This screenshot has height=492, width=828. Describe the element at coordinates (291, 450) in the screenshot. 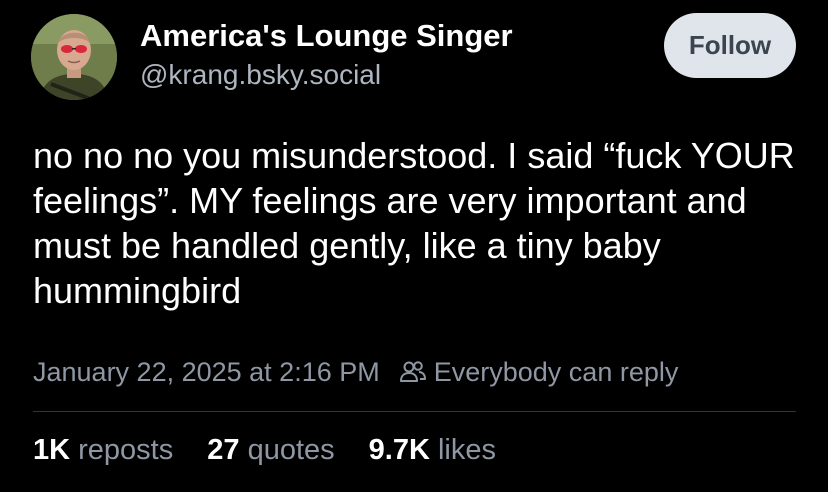

I see `quotes-label: quotes` at that location.